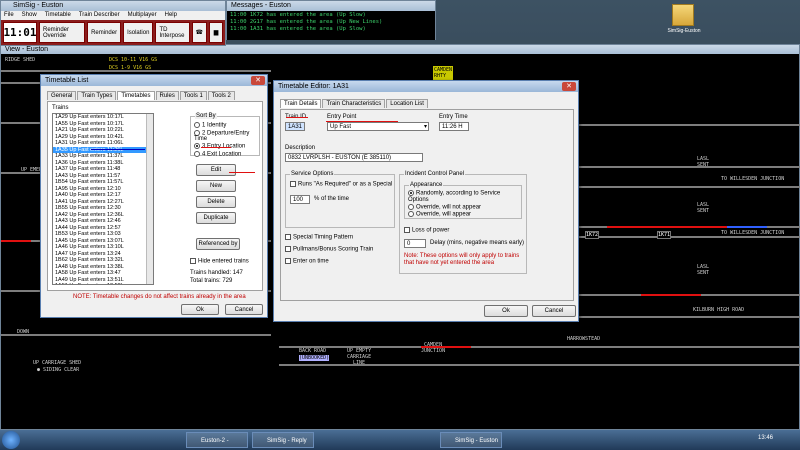 This screenshot has width=800, height=450. What do you see at coordinates (584, 339) in the screenshot?
I see `junction-label: HARROWSTEAD` at bounding box center [584, 339].